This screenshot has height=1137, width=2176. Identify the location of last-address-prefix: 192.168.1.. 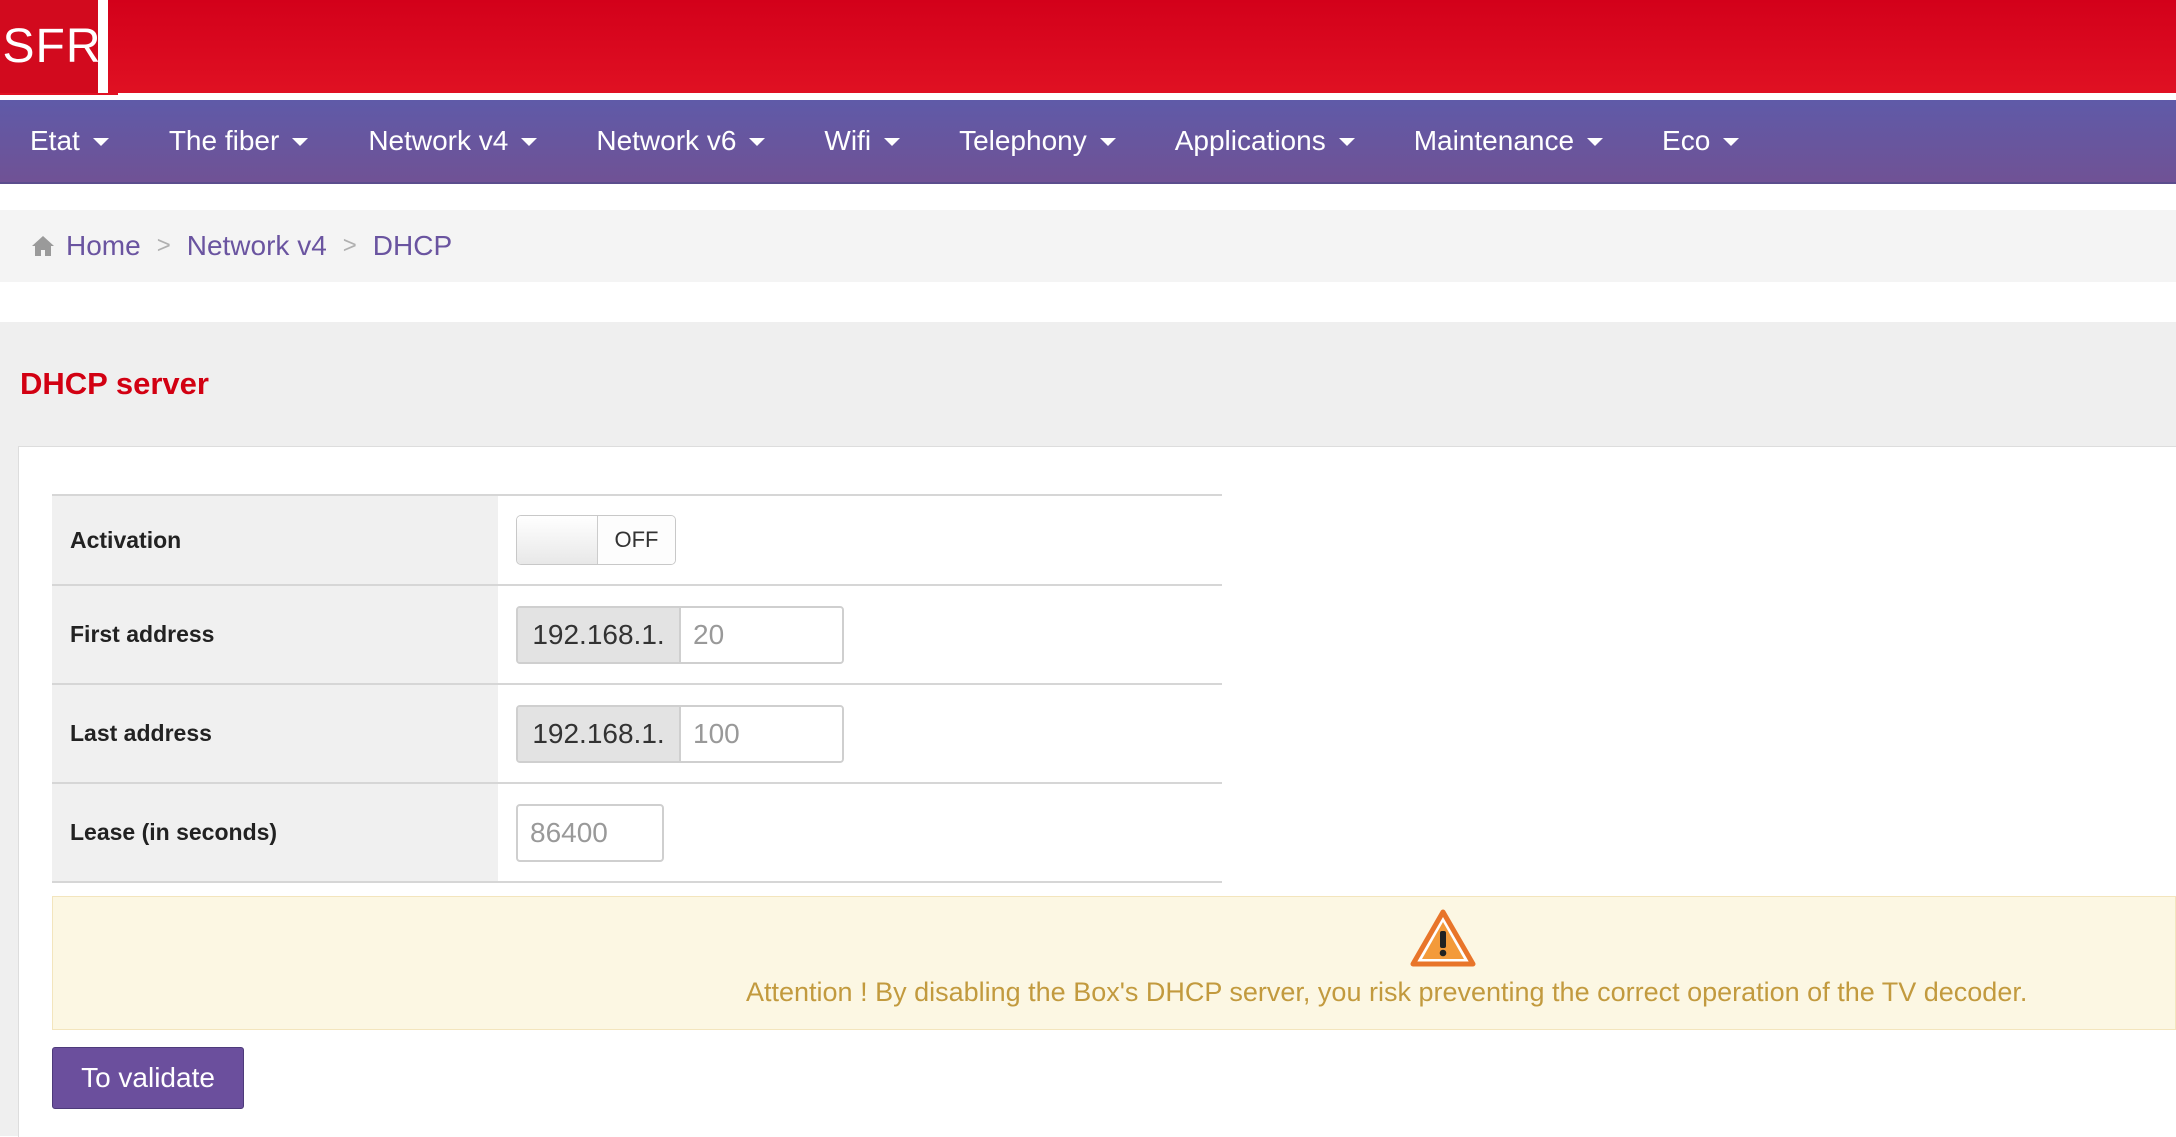
(599, 733).